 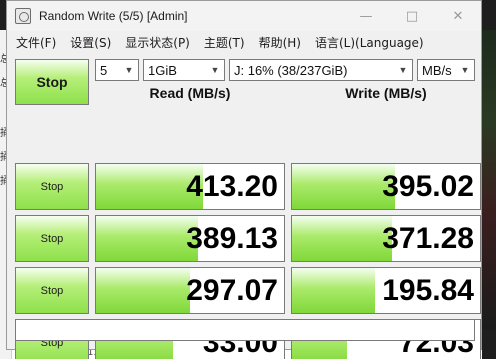 What do you see at coordinates (437, 70) in the screenshot?
I see `unit-value: MB/s` at bounding box center [437, 70].